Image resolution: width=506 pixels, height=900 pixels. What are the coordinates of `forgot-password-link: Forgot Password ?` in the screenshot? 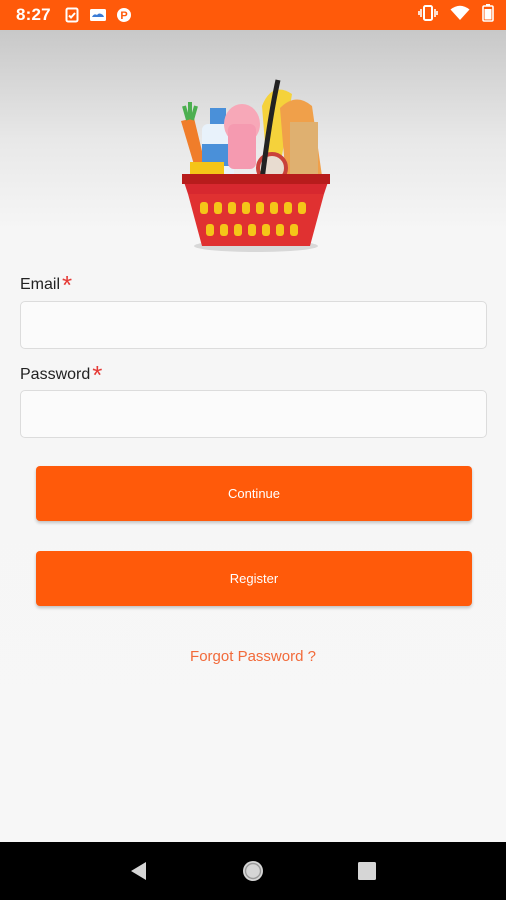 It's located at (253, 656).